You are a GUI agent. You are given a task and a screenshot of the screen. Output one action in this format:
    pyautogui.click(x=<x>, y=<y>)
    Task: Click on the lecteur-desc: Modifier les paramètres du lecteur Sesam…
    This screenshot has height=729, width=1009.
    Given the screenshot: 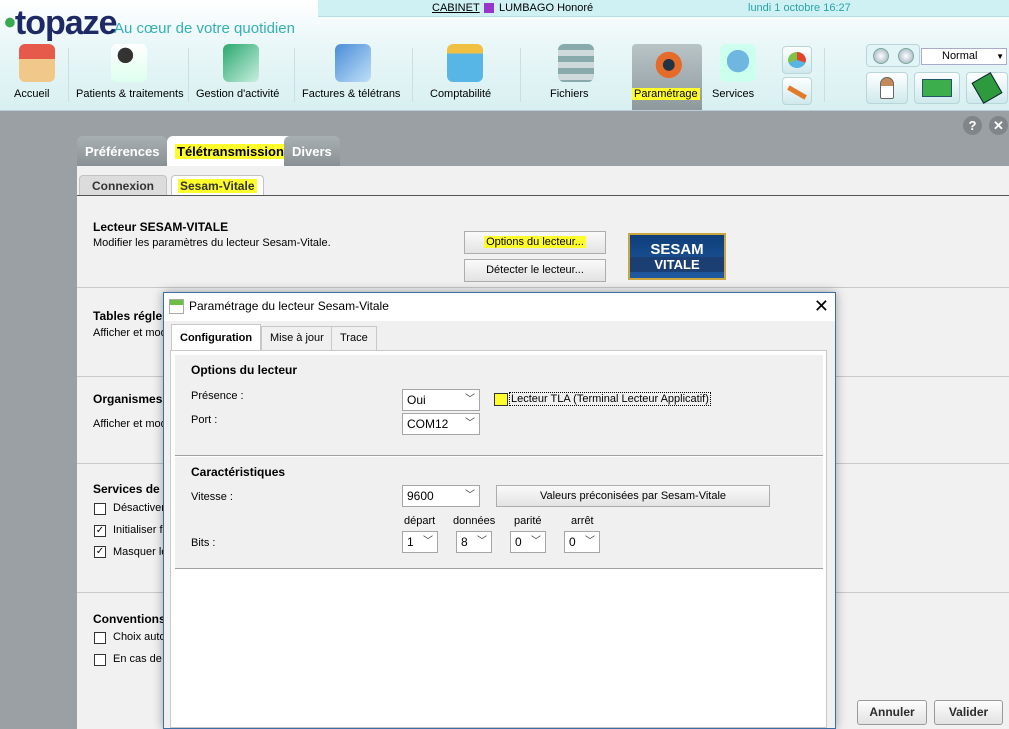 What is the action you would take?
    pyautogui.click(x=212, y=243)
    